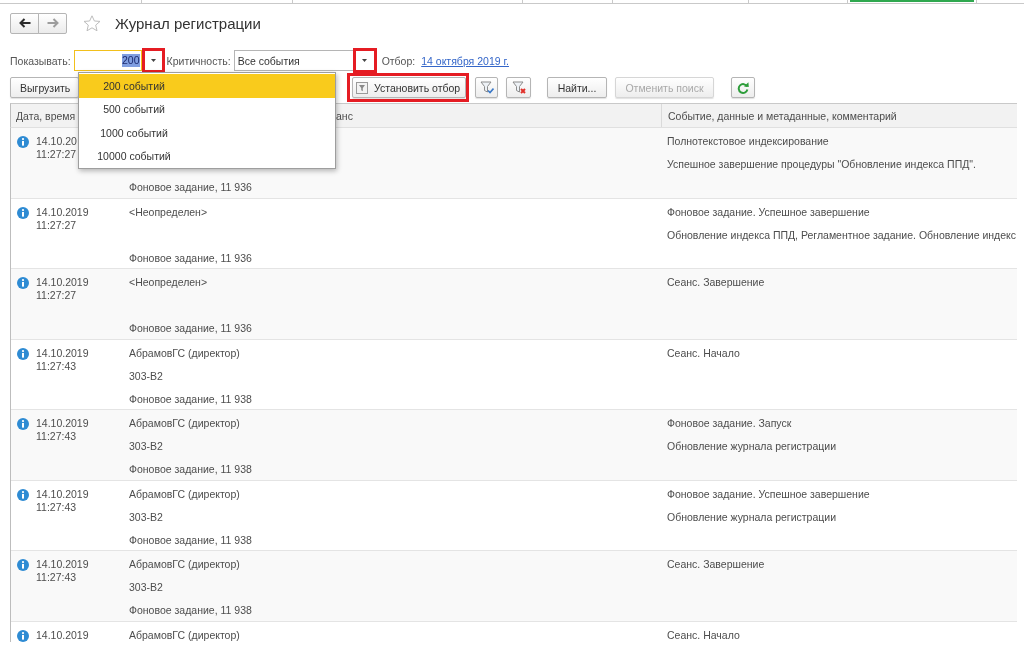 This screenshot has width=1024, height=653. What do you see at coordinates (729, 423) in the screenshot?
I see `event-text: Фоновое задание. Запуск` at bounding box center [729, 423].